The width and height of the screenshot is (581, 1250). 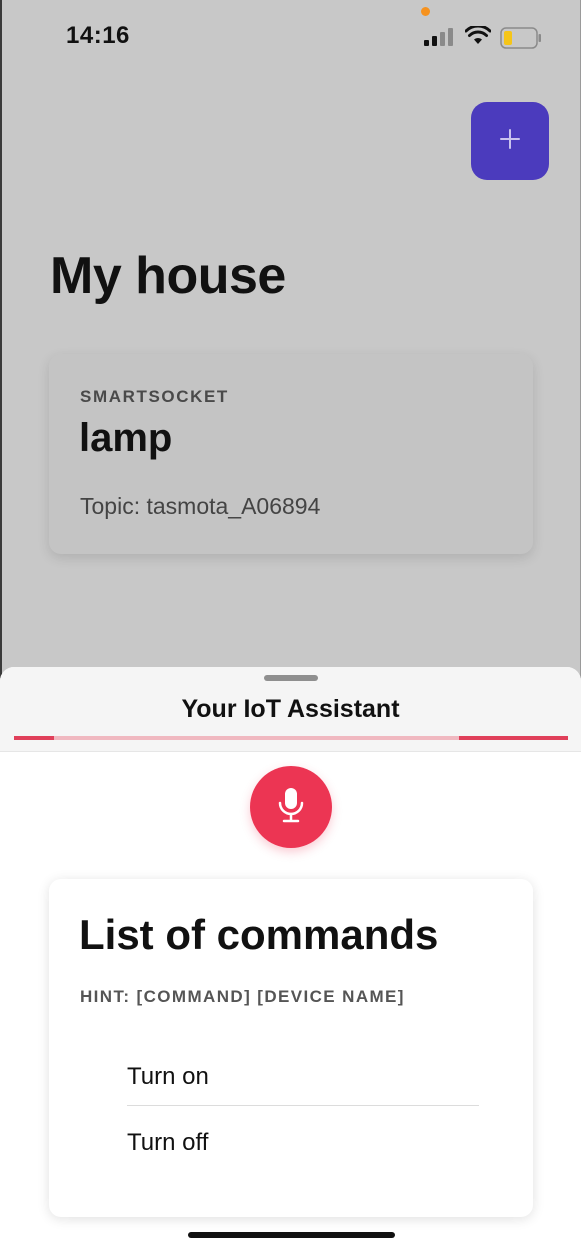 I want to click on add-device-button, so click(x=510, y=141).